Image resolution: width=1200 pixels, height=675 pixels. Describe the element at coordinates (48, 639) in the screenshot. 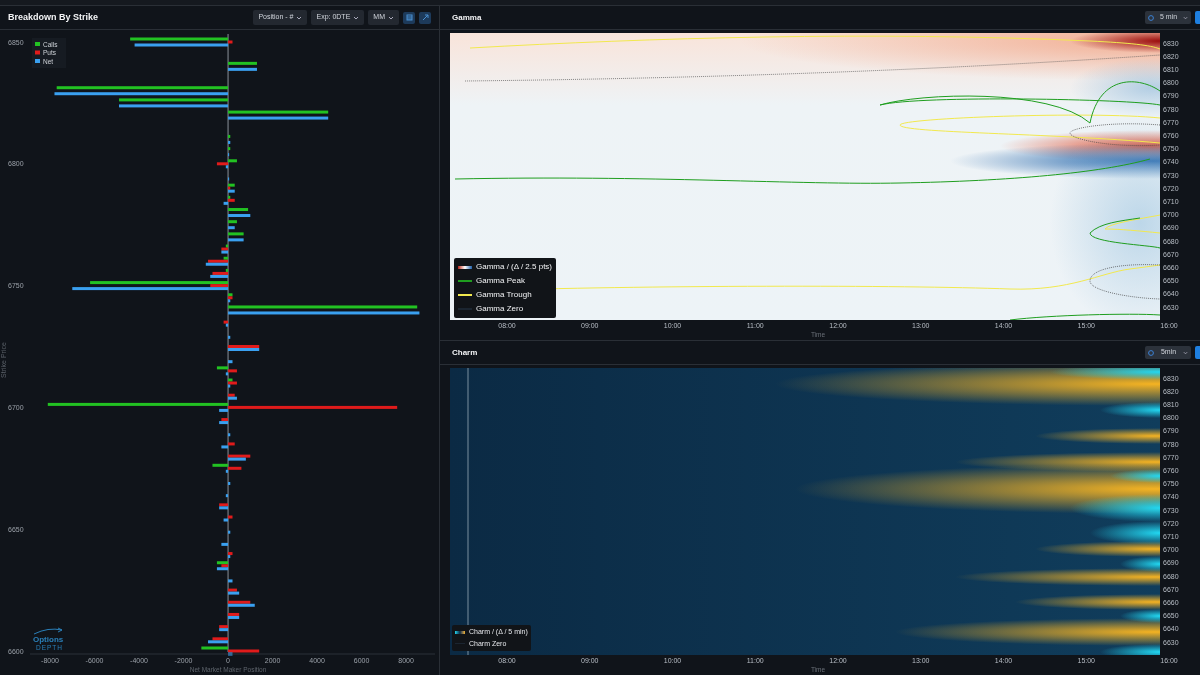

I see `logo-text: Options` at that location.